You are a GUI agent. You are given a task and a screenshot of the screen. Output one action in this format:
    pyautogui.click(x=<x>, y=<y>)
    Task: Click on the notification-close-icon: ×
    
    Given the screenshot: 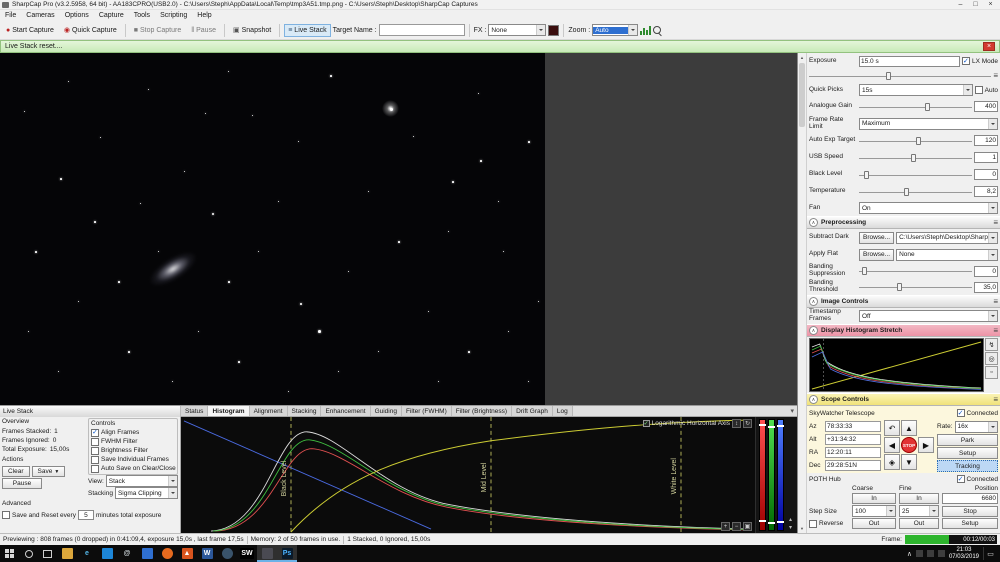 What is the action you would take?
    pyautogui.click(x=989, y=46)
    